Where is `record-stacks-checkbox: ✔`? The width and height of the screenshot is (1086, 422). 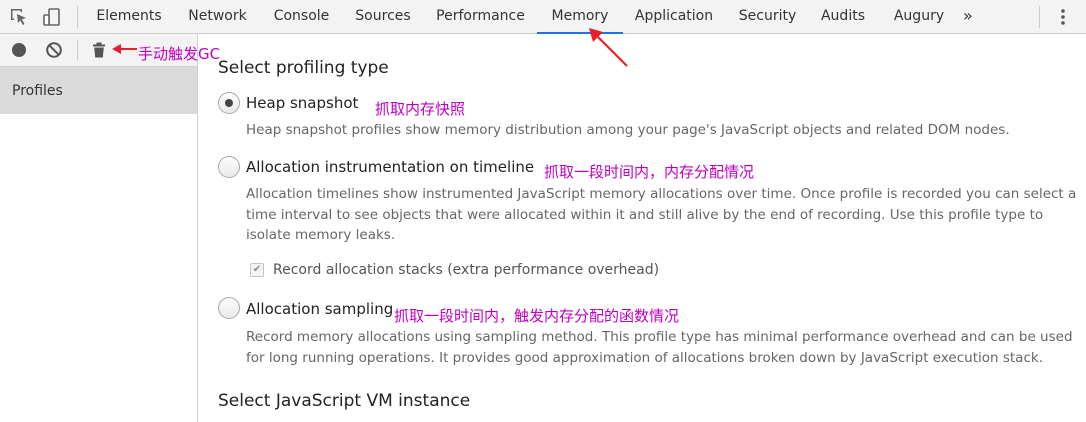 record-stacks-checkbox: ✔ is located at coordinates (257, 270).